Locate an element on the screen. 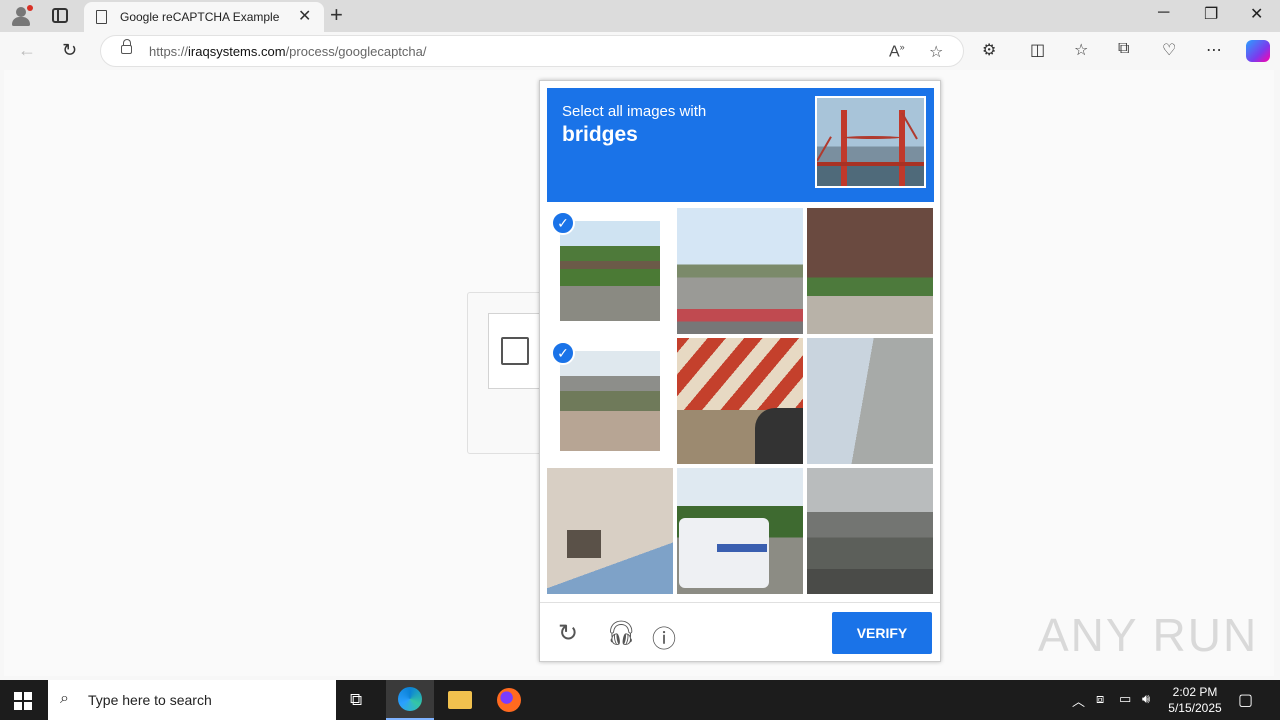  new-tab-icon: + is located at coordinates (336, 15).